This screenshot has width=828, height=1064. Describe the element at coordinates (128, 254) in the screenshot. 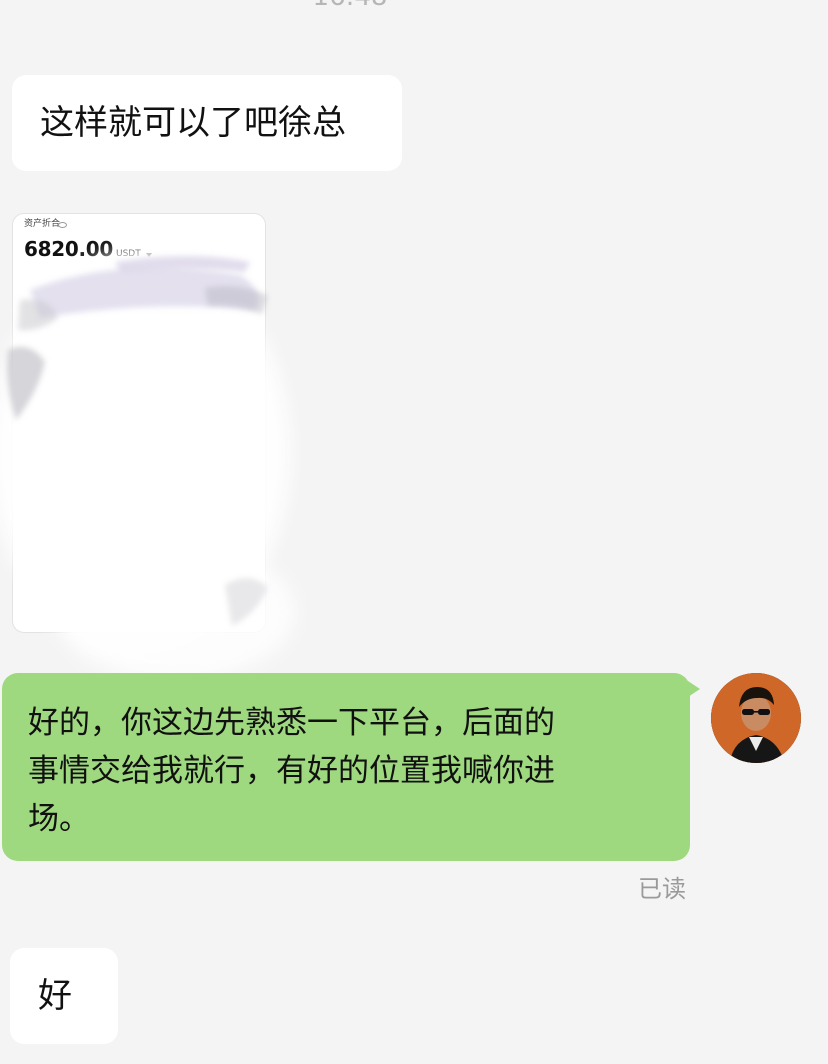

I see `asset-unit-label: USDT` at that location.